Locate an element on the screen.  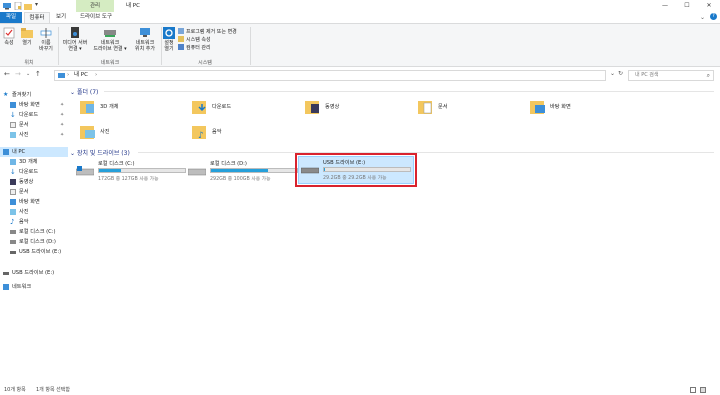
drive-item-c: 로컬 디스크 (C:) 172GB 중 127GB 사용 가능 is located at coordinates (132, 171).